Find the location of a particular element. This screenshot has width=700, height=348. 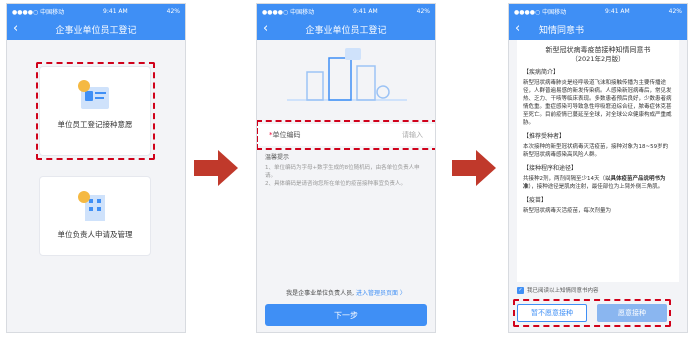

tip-item: 1、单位编码为字母+数字生成的8位随机码，由各单位负责人申请。 is located at coordinates (342, 172).